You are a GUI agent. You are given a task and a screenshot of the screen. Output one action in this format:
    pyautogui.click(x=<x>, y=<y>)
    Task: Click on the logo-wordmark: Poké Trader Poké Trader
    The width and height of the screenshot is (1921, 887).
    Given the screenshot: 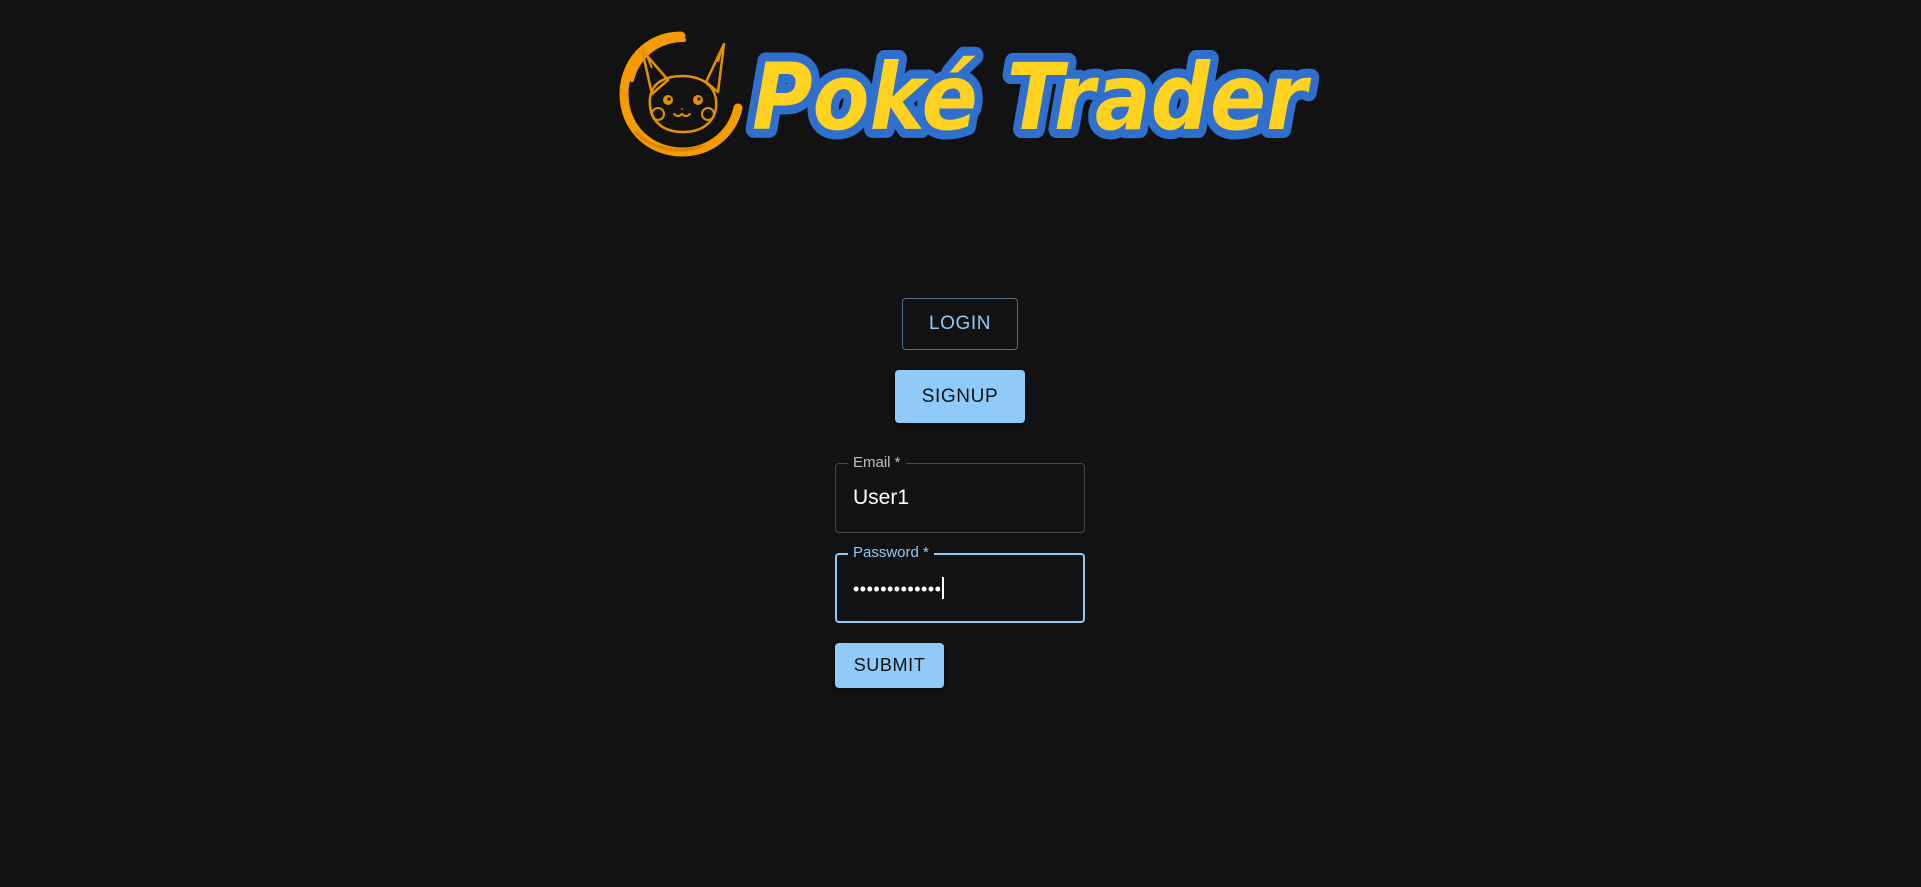 What is the action you would take?
    pyautogui.click(x=1032, y=97)
    